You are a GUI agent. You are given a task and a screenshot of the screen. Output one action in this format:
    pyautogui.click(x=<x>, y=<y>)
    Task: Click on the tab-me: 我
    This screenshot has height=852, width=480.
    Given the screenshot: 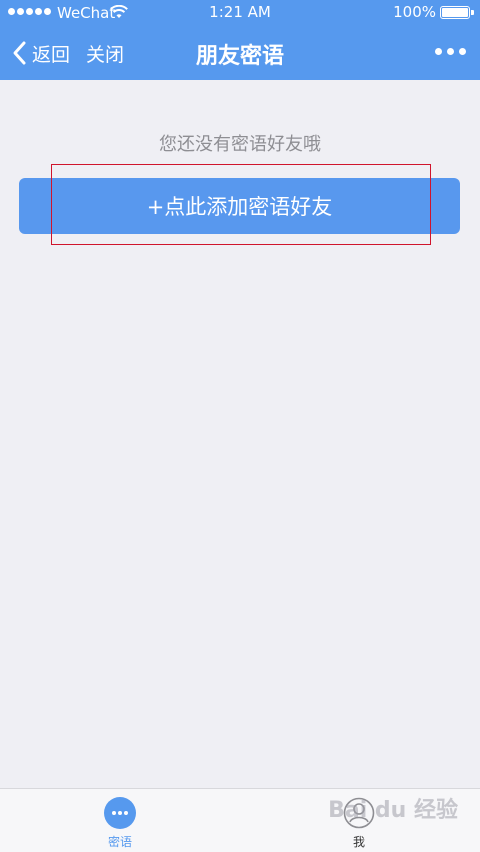 What is the action you would take?
    pyautogui.click(x=359, y=823)
    